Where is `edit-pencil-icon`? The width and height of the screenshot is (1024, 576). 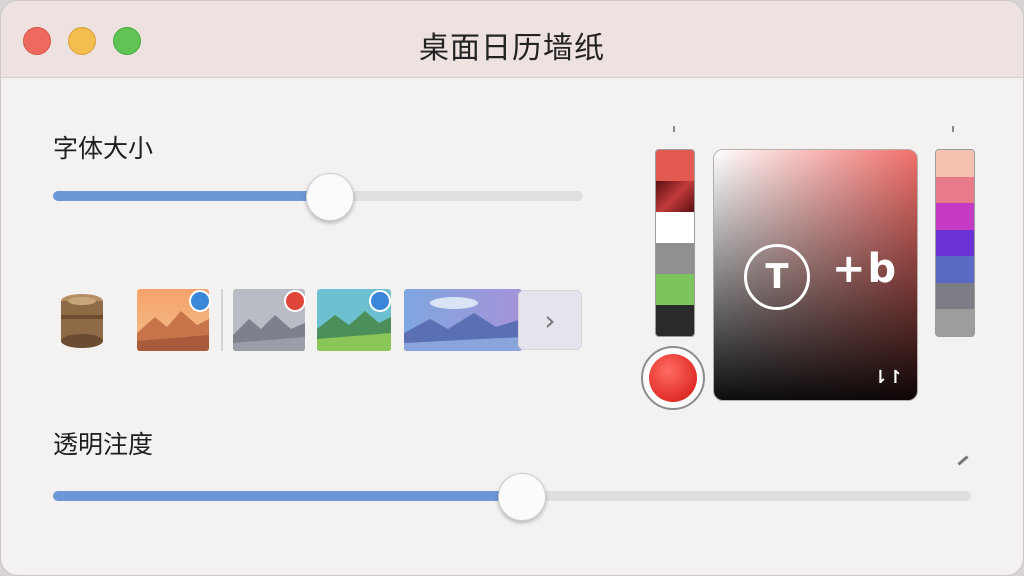
edit-pencil-icon is located at coordinates (963, 460).